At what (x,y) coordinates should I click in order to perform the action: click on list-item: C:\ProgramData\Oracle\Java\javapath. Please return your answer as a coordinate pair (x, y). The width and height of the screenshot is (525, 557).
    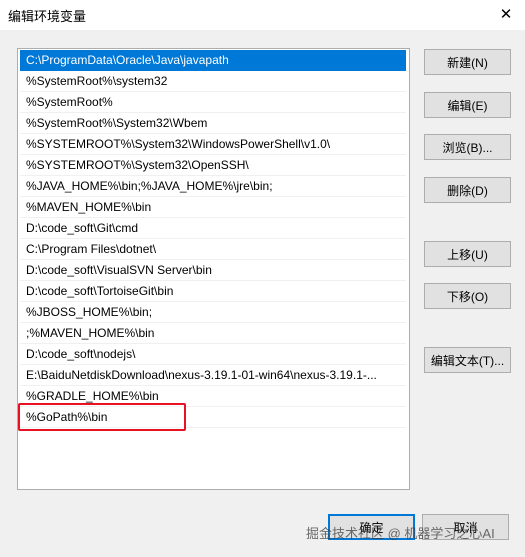
    Looking at the image, I should click on (213, 60).